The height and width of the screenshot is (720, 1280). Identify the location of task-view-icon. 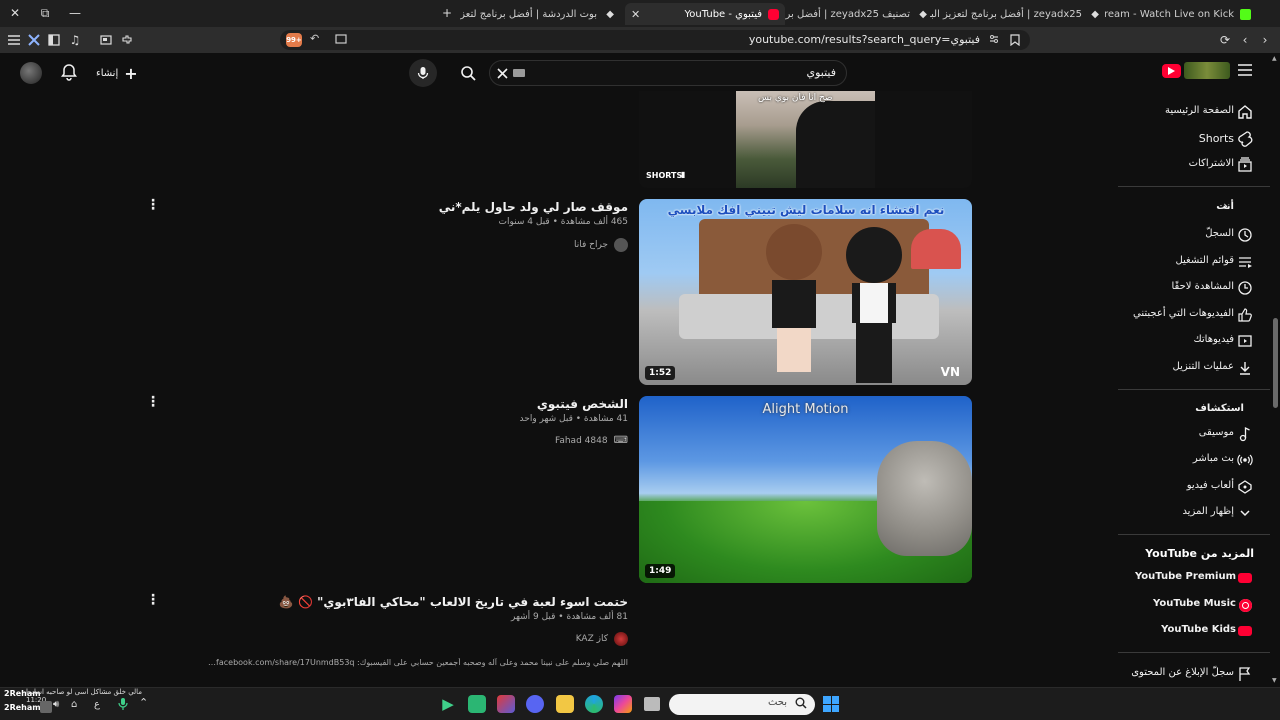
(652, 704).